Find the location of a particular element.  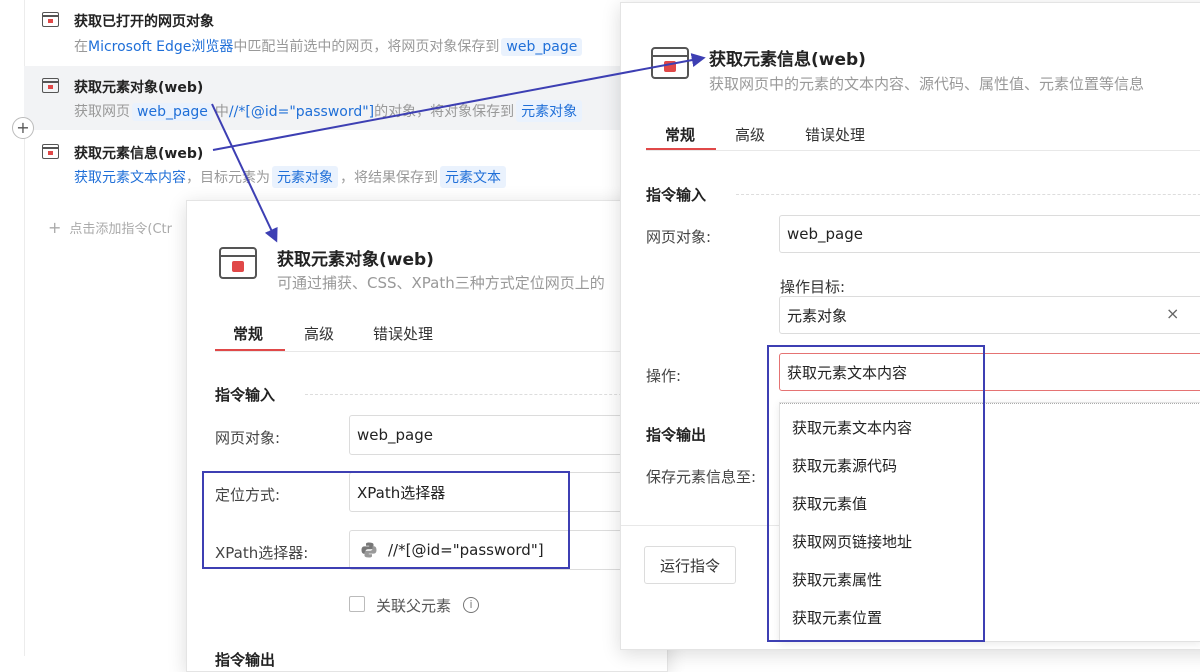

arrow-to-element-object-dialog is located at coordinates (244, 173).